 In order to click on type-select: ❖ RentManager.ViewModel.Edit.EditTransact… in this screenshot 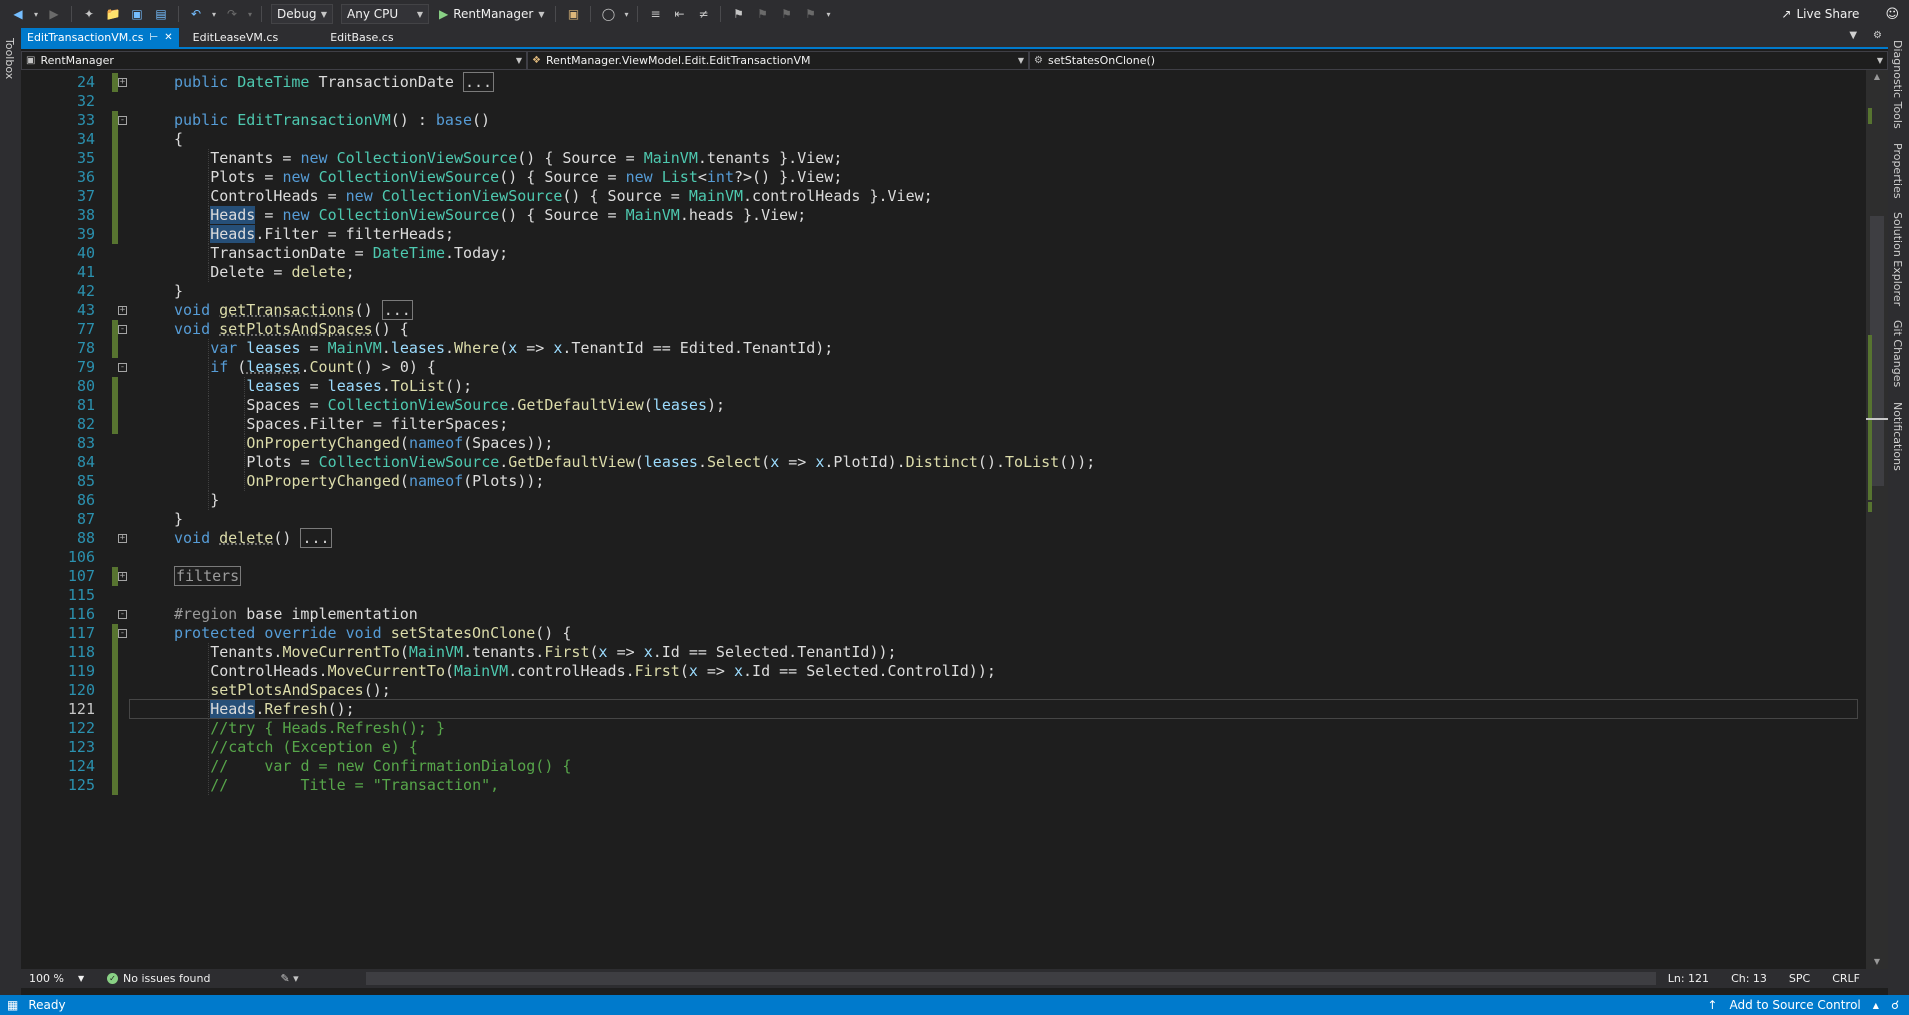, I will do `click(778, 60)`.